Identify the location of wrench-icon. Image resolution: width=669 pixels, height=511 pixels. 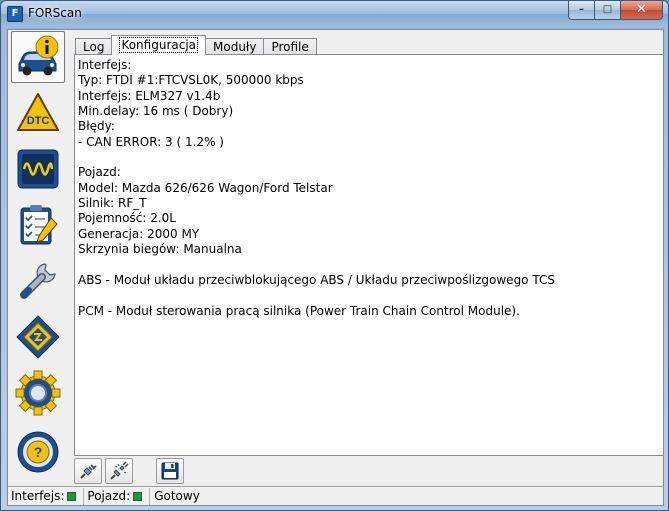
(38, 281).